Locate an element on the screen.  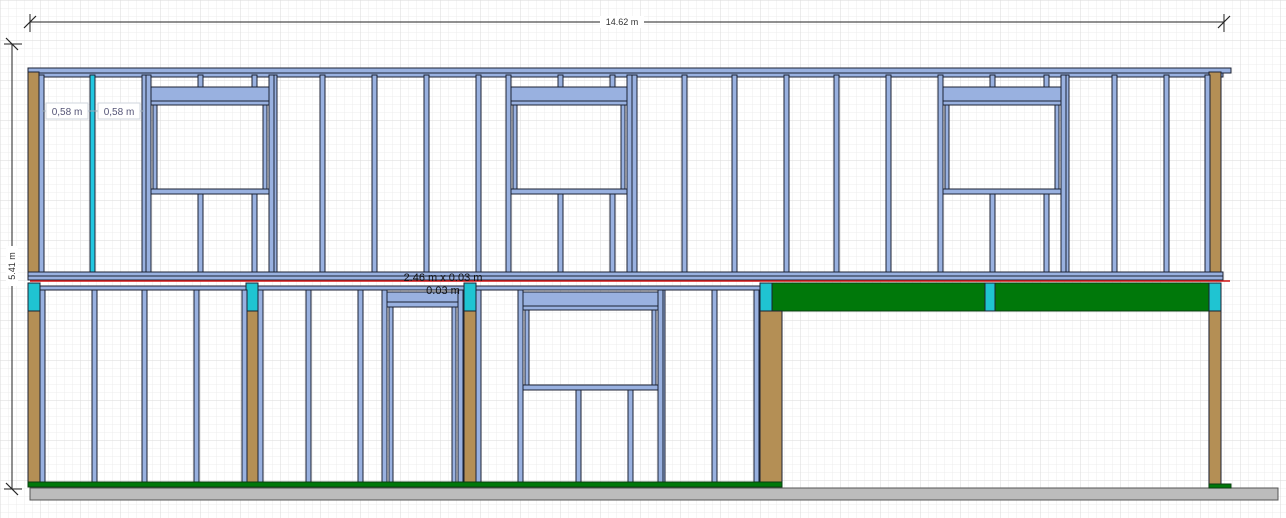
window-2-king-left is located at coordinates (940, 174).